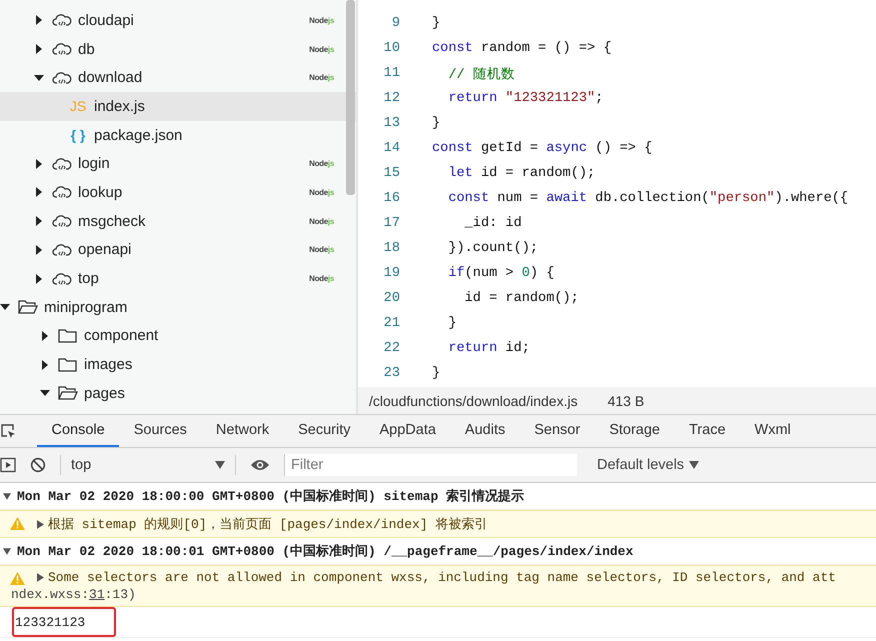  Describe the element at coordinates (78, 135) in the screenshot. I see `json-file-icon: { }` at that location.